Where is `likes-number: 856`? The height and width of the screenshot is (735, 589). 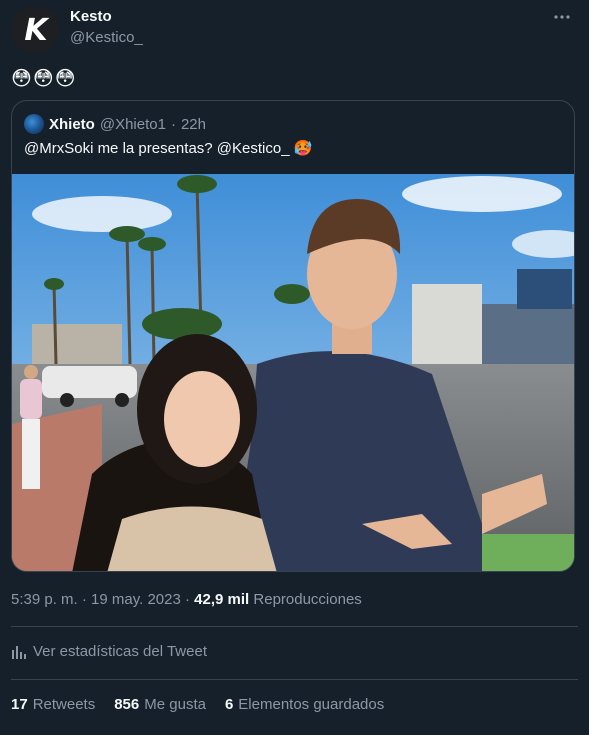 likes-number: 856 is located at coordinates (127, 704).